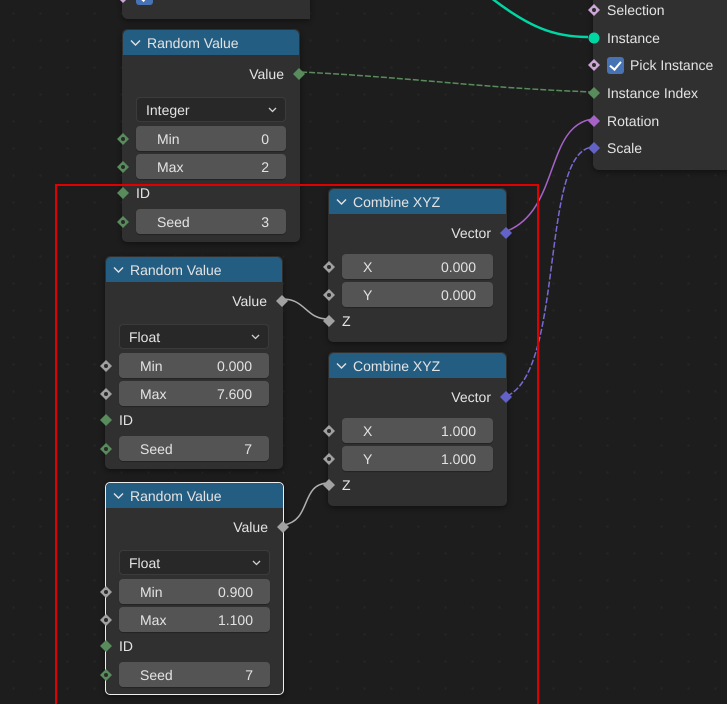 Image resolution: width=727 pixels, height=704 pixels. I want to click on number-field: Min 0, so click(211, 138).